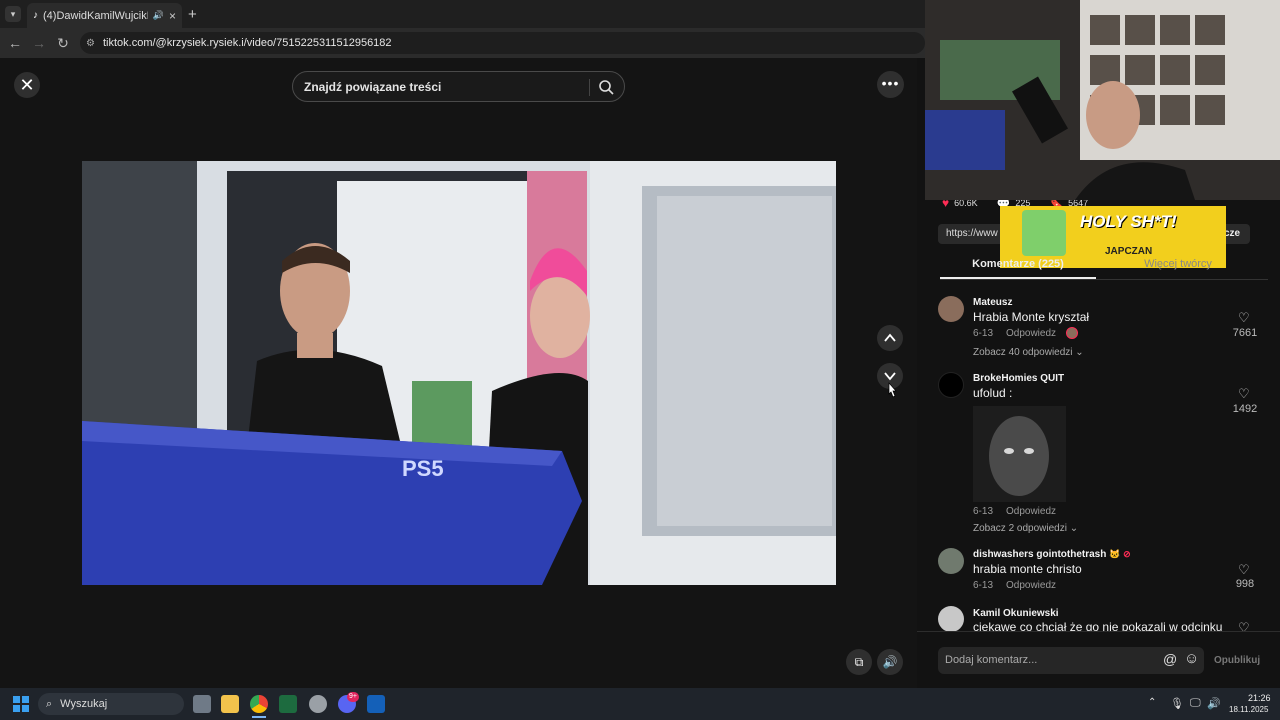 This screenshot has width=1280, height=720. I want to click on post-comment-label: Opublikuj, so click(1237, 660).